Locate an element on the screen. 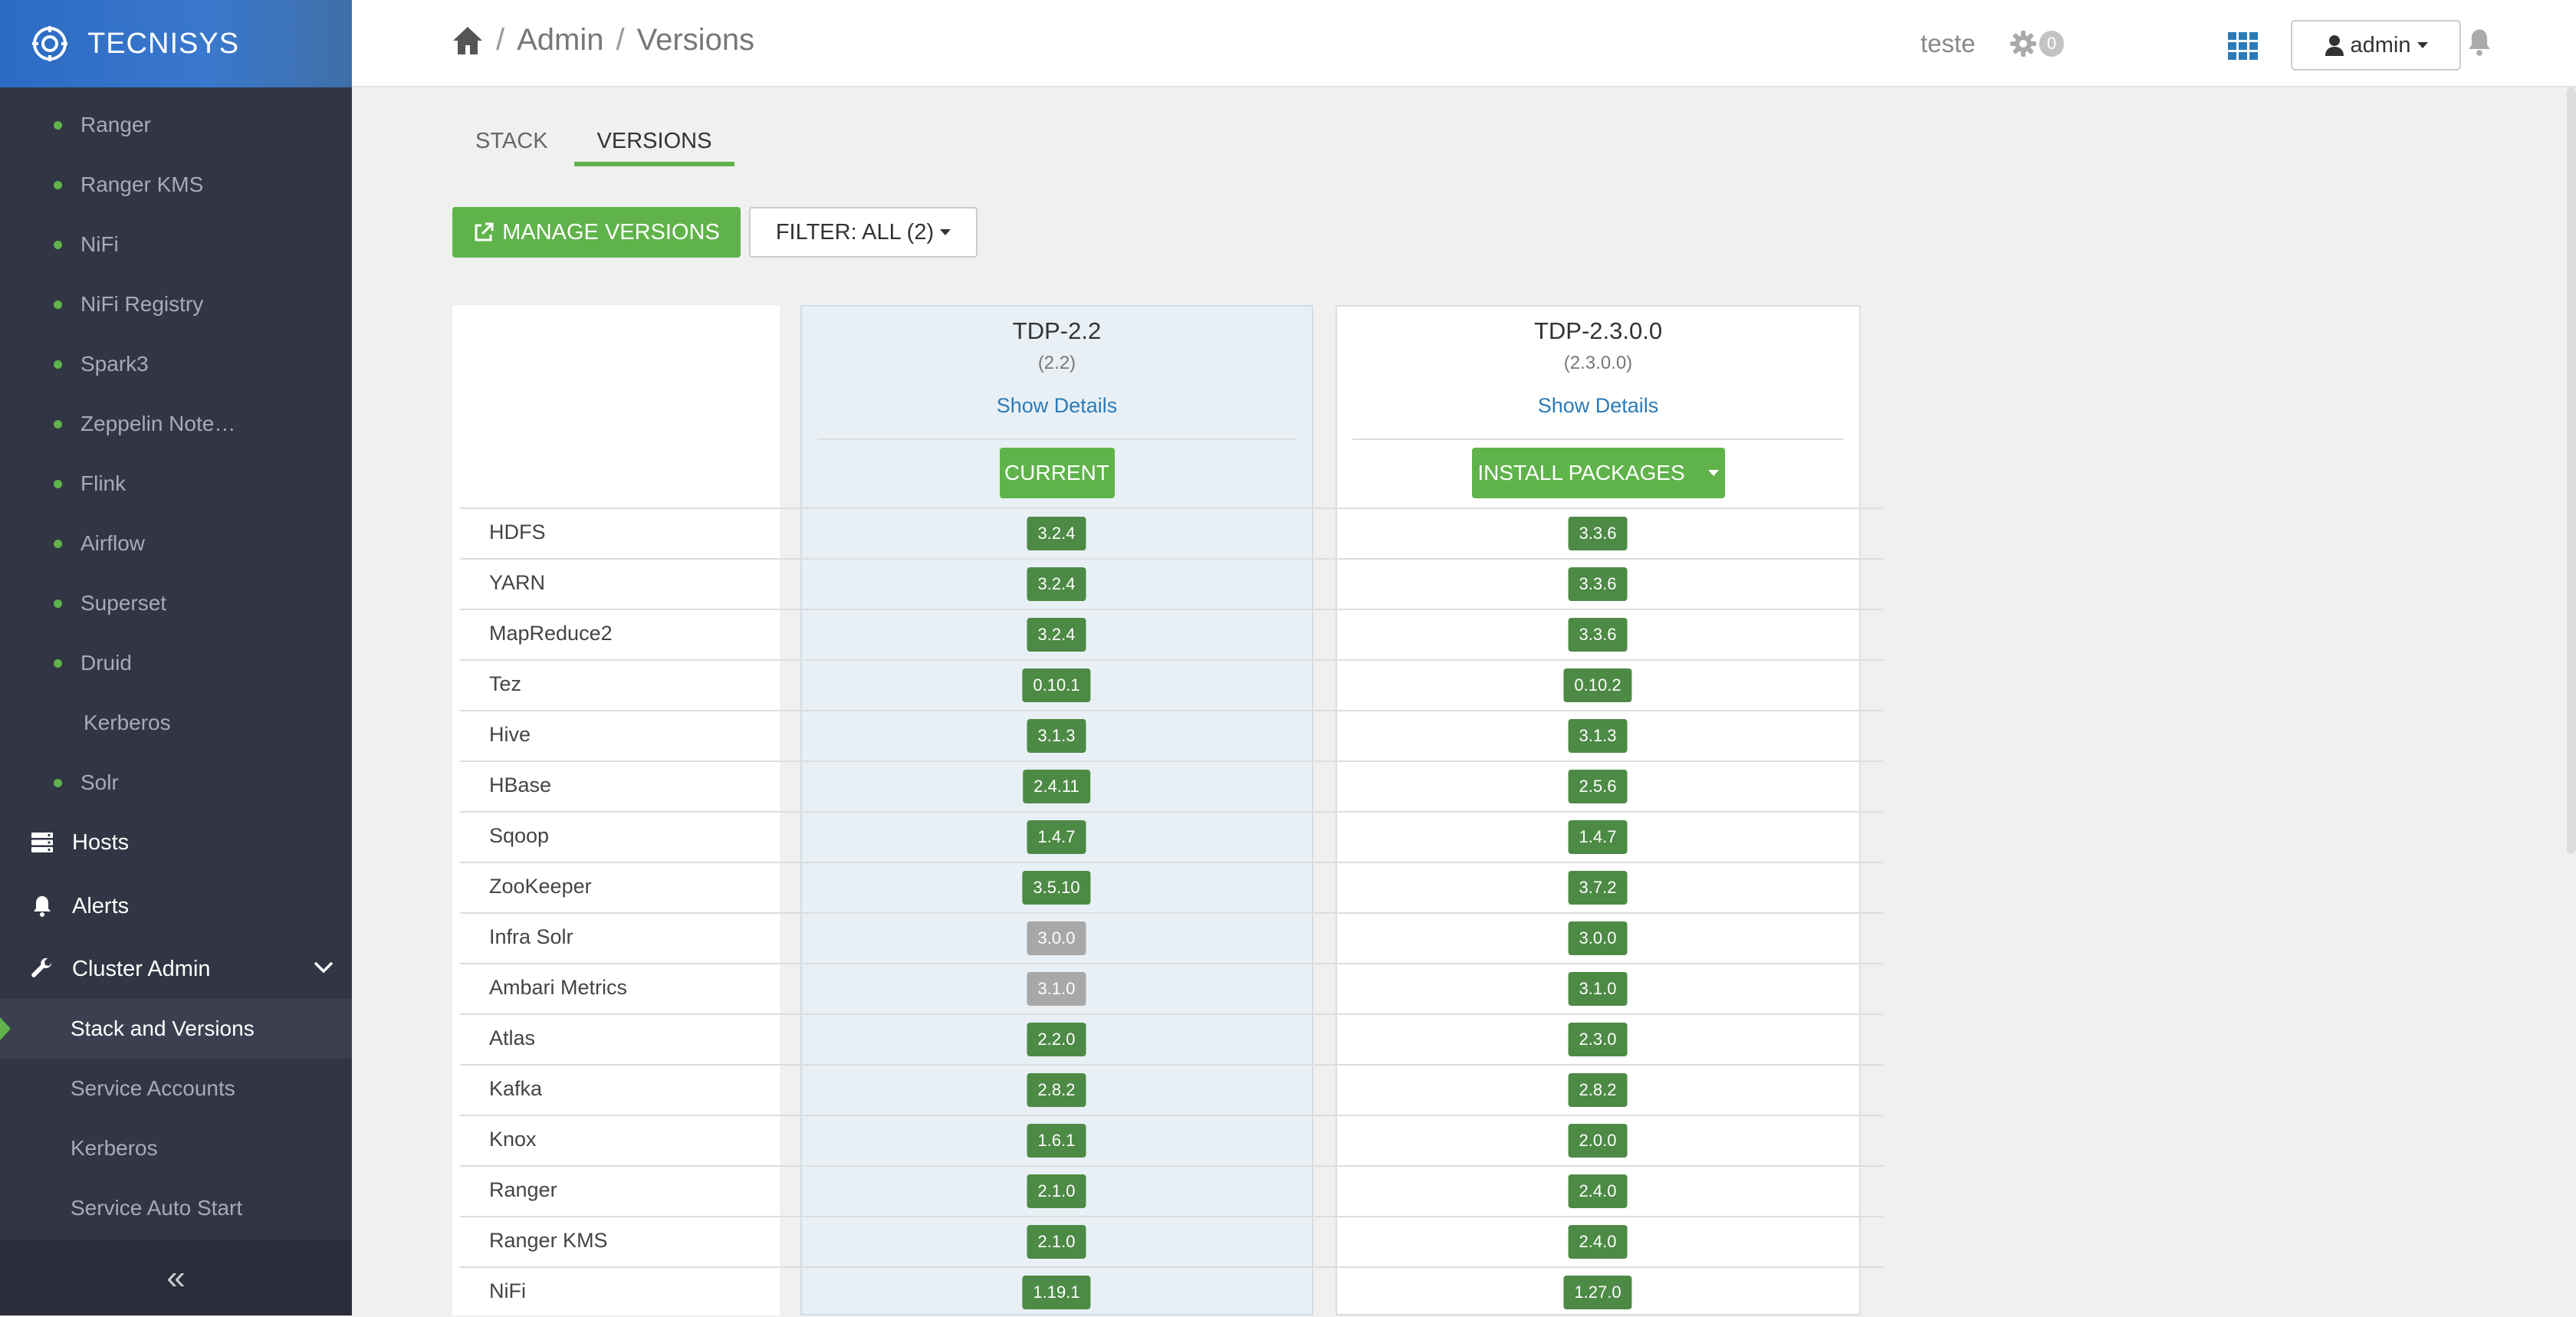 The image size is (2576, 1317). version-badge-current: 3.1.0 is located at coordinates (1056, 989).